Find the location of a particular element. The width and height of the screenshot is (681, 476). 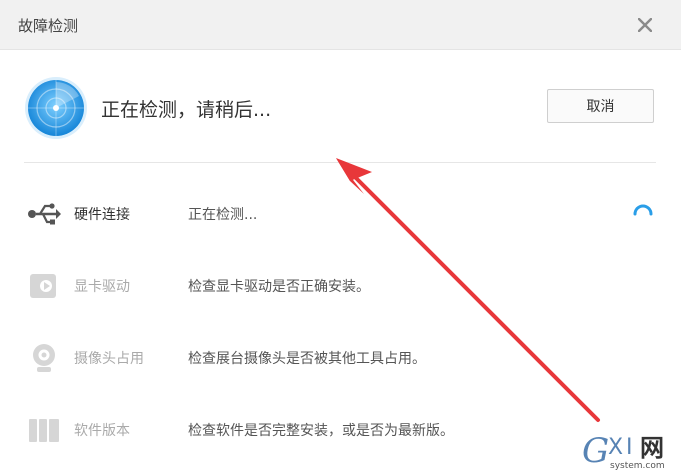

watermark-logo: G X I 网 system.com is located at coordinates (629, 449).